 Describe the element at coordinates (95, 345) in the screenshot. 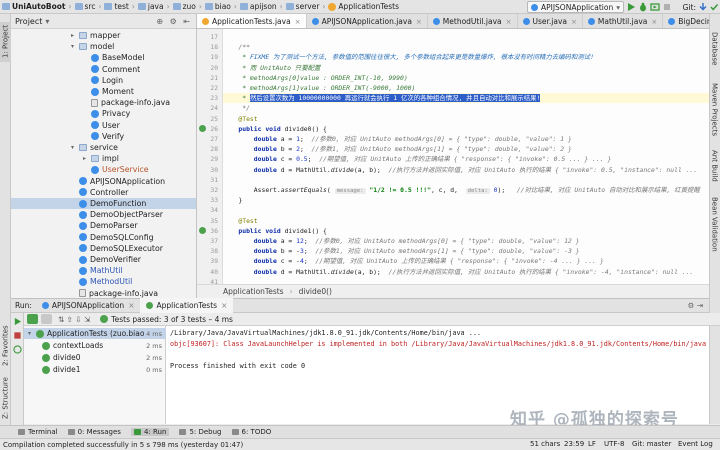

I see `test-tree-item: contextLoads 2 ms` at that location.